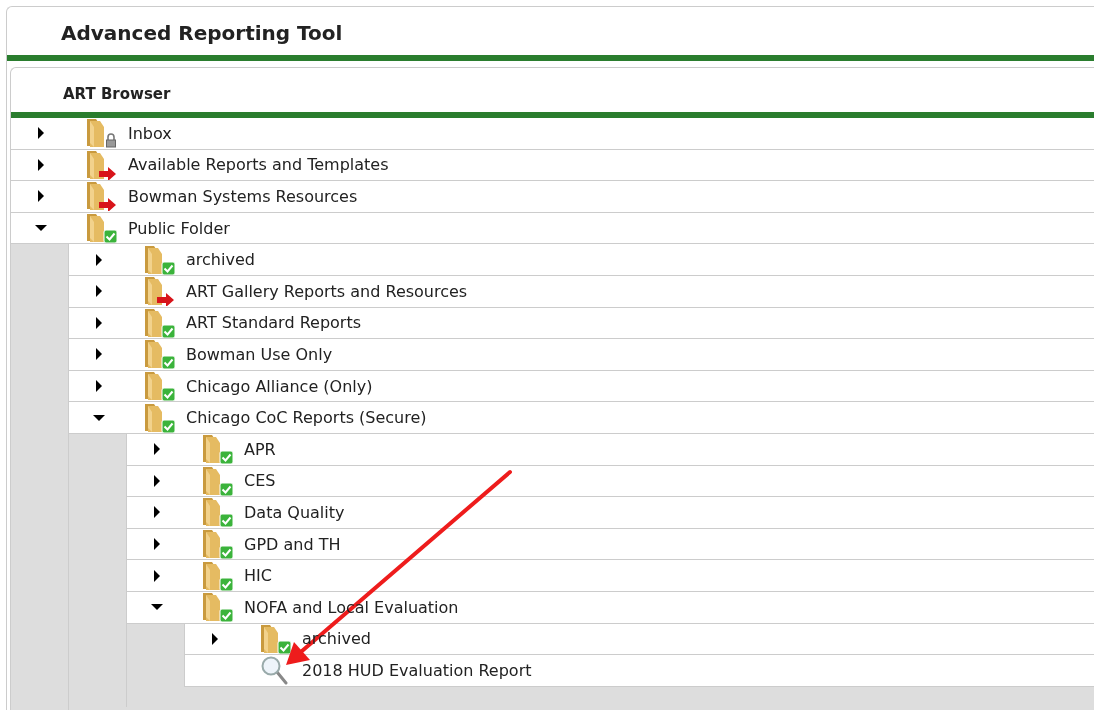 This screenshot has width=1094, height=710. What do you see at coordinates (258, 165) in the screenshot?
I see `folder-label: Available Reports and Templates` at bounding box center [258, 165].